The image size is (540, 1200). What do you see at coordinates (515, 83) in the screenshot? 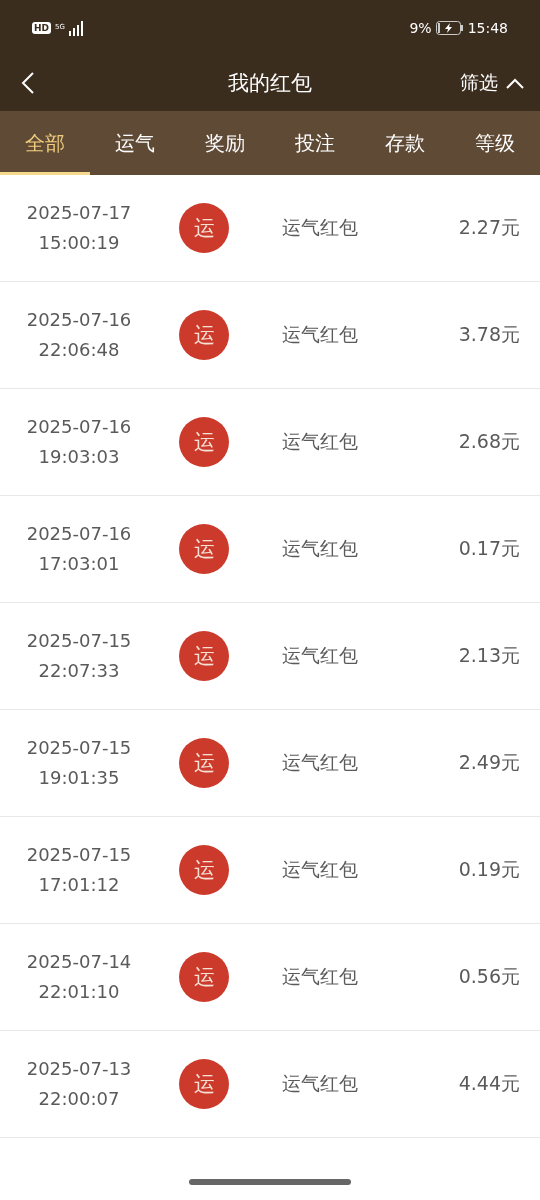
I see `chevron-up-icon` at bounding box center [515, 83].